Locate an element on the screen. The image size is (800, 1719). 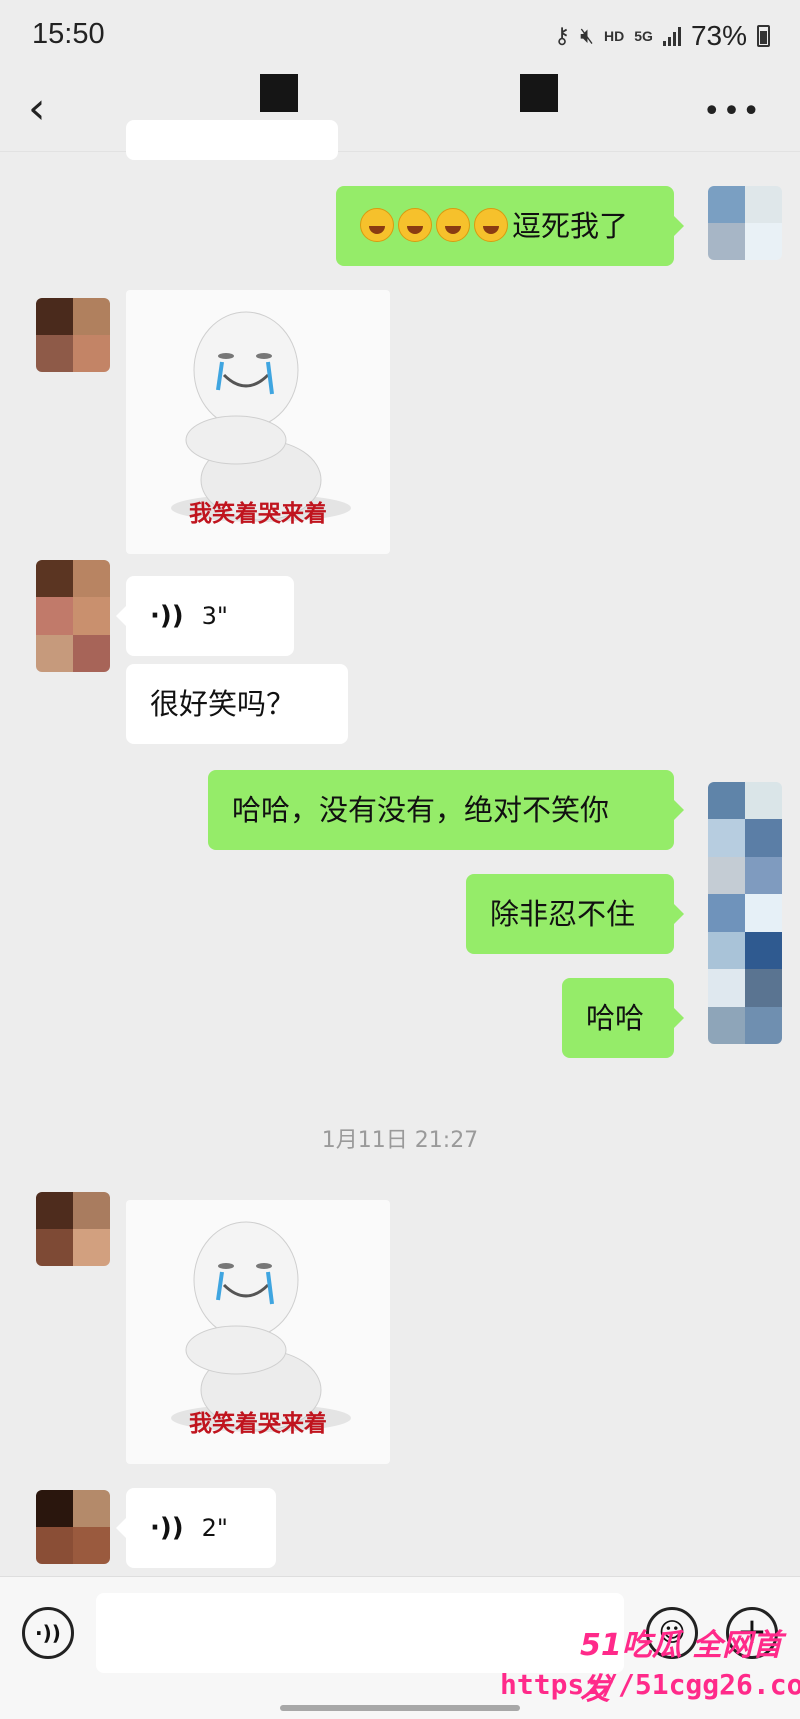
message-bubble-outgoing: 除非忍不住 is located at coordinates (575, 914).